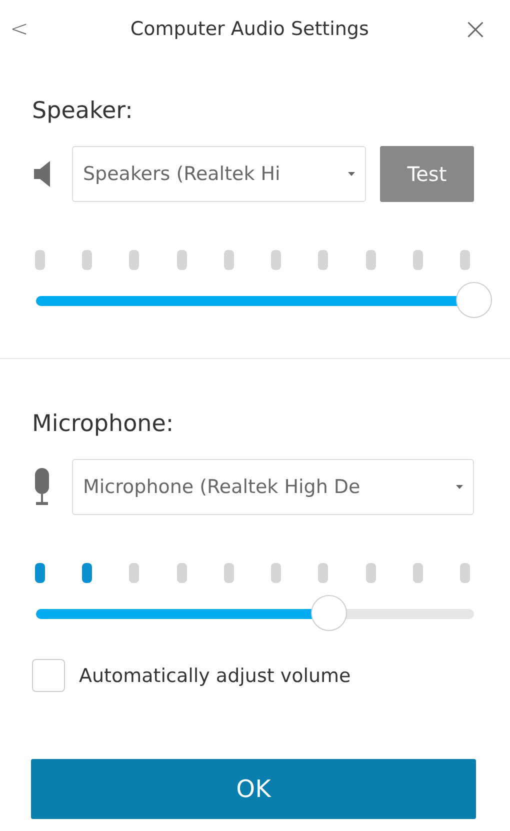 This screenshot has height=831, width=510. What do you see at coordinates (427, 174) in the screenshot?
I see `test-button: Test` at bounding box center [427, 174].